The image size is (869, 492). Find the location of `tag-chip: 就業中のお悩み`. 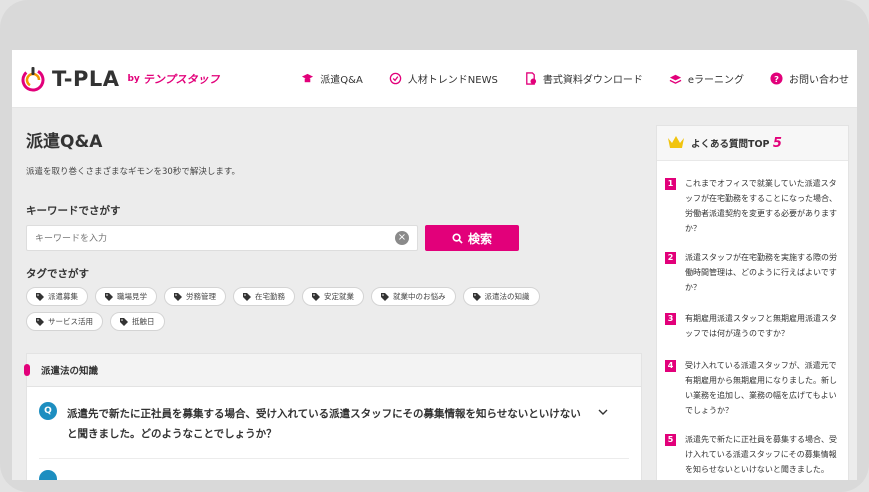

tag-chip: 就業中のお悩み is located at coordinates (413, 296).